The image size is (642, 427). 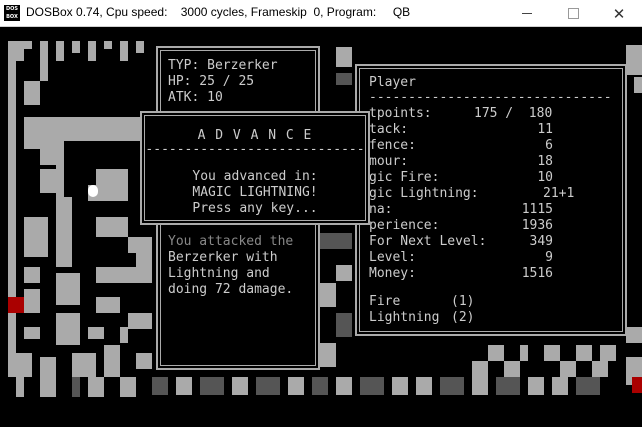 I want to click on stat-value: 18, so click(x=545, y=161).